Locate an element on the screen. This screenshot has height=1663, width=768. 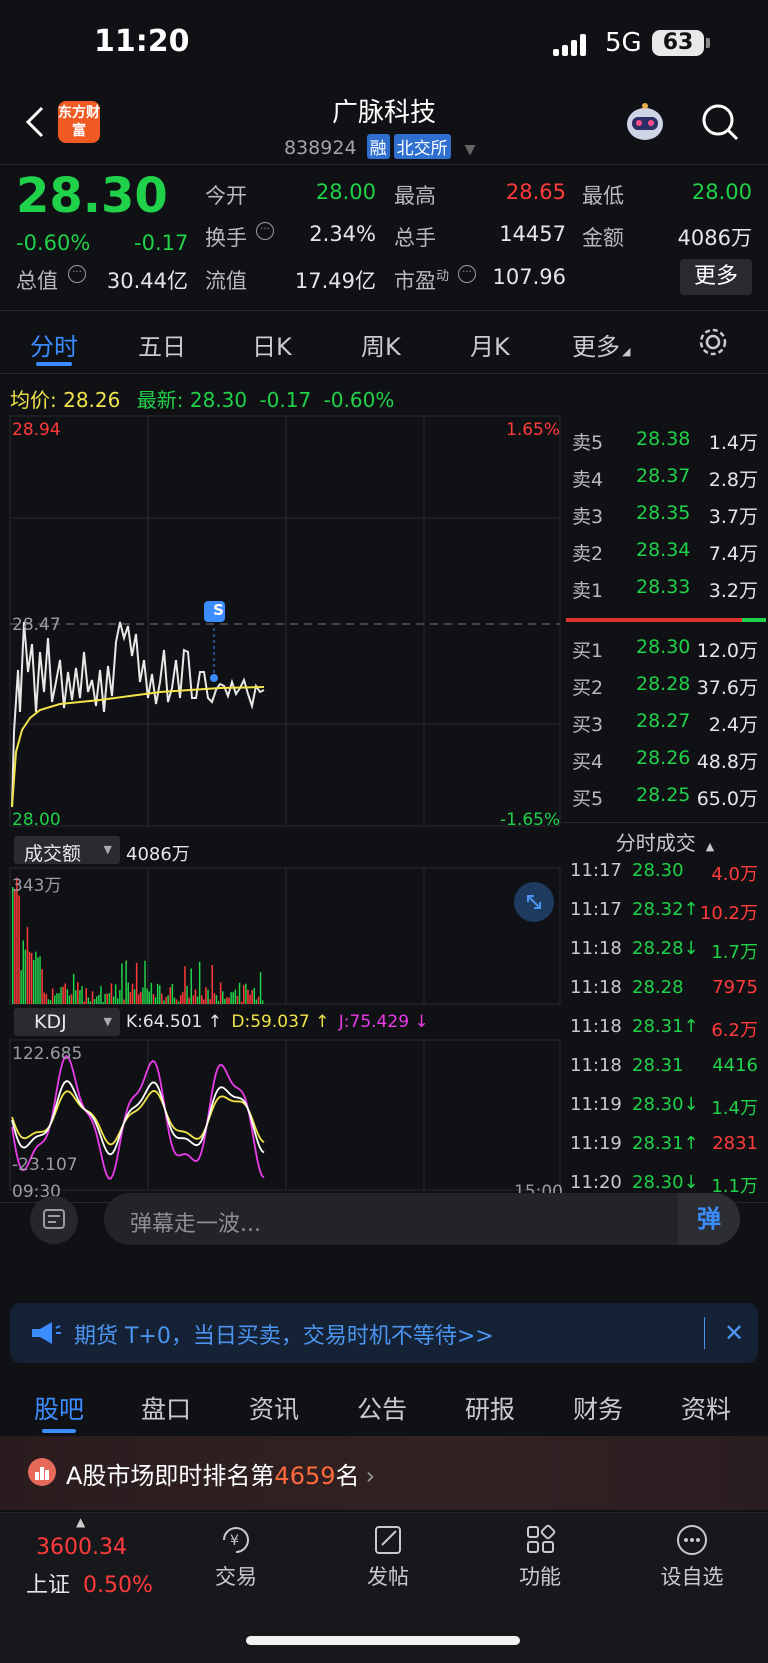
stock-code-row: 838924 融北交所 ▼ is located at coordinates (379, 146).